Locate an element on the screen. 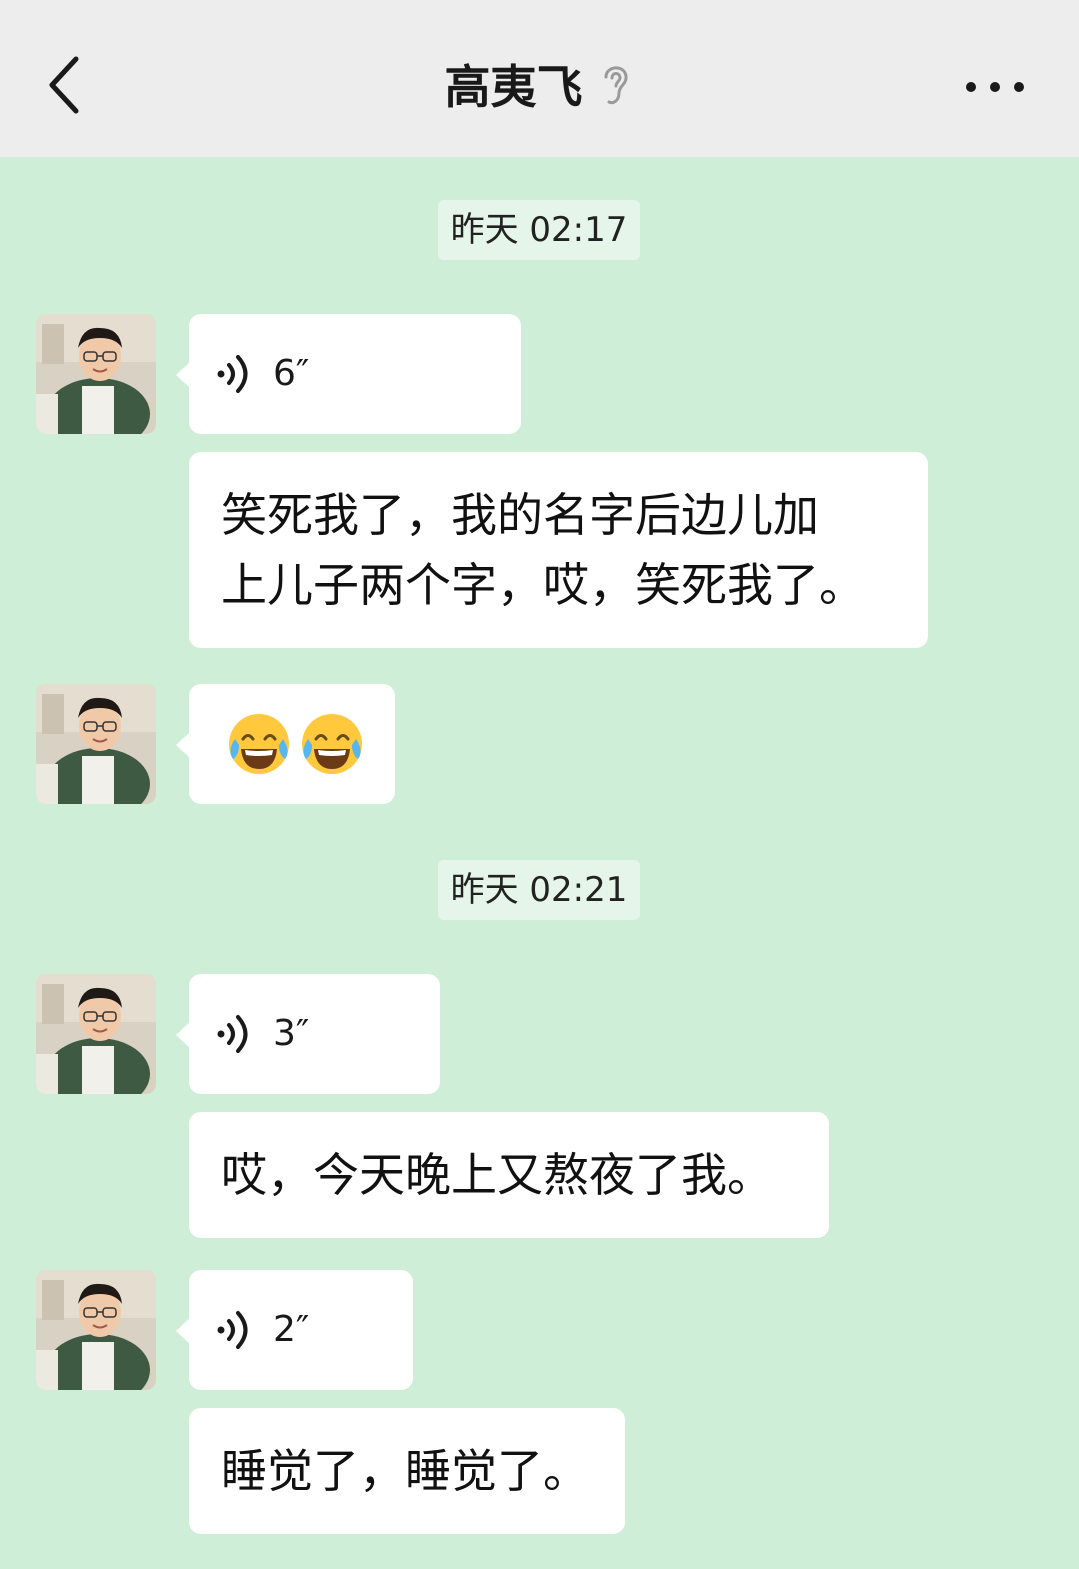  voice-duration: 2″ is located at coordinates (291, 1329).